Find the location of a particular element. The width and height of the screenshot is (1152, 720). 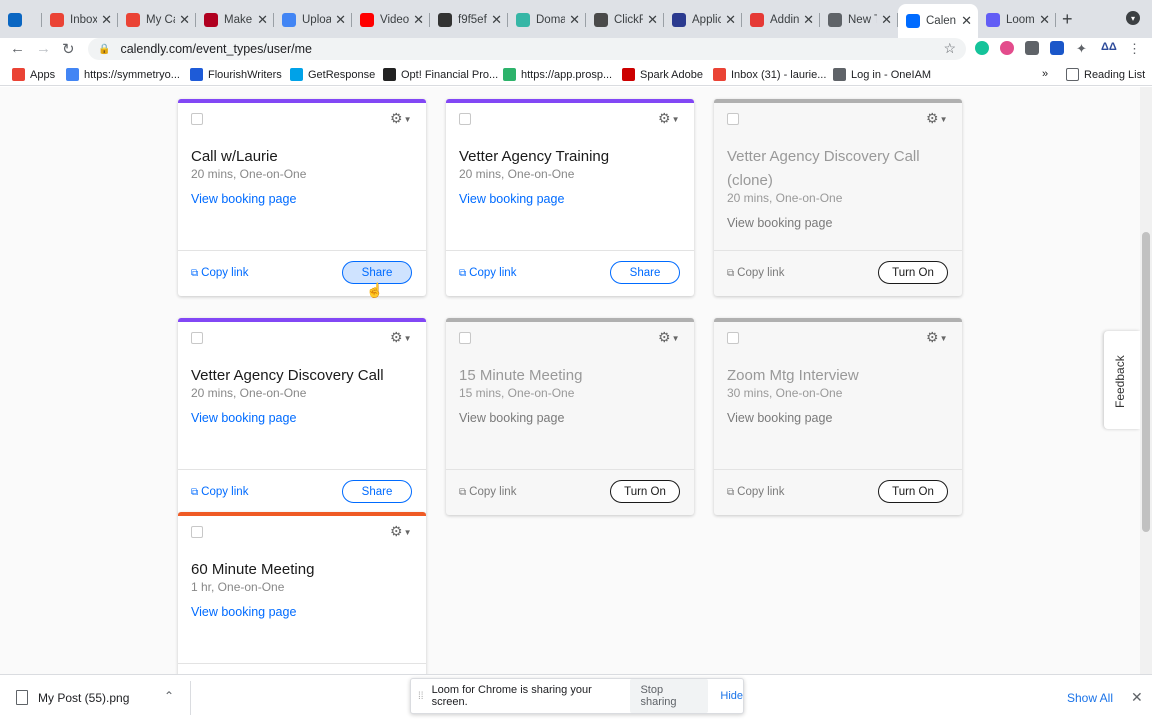

scrollbar-thumb is located at coordinates (1146, 382).